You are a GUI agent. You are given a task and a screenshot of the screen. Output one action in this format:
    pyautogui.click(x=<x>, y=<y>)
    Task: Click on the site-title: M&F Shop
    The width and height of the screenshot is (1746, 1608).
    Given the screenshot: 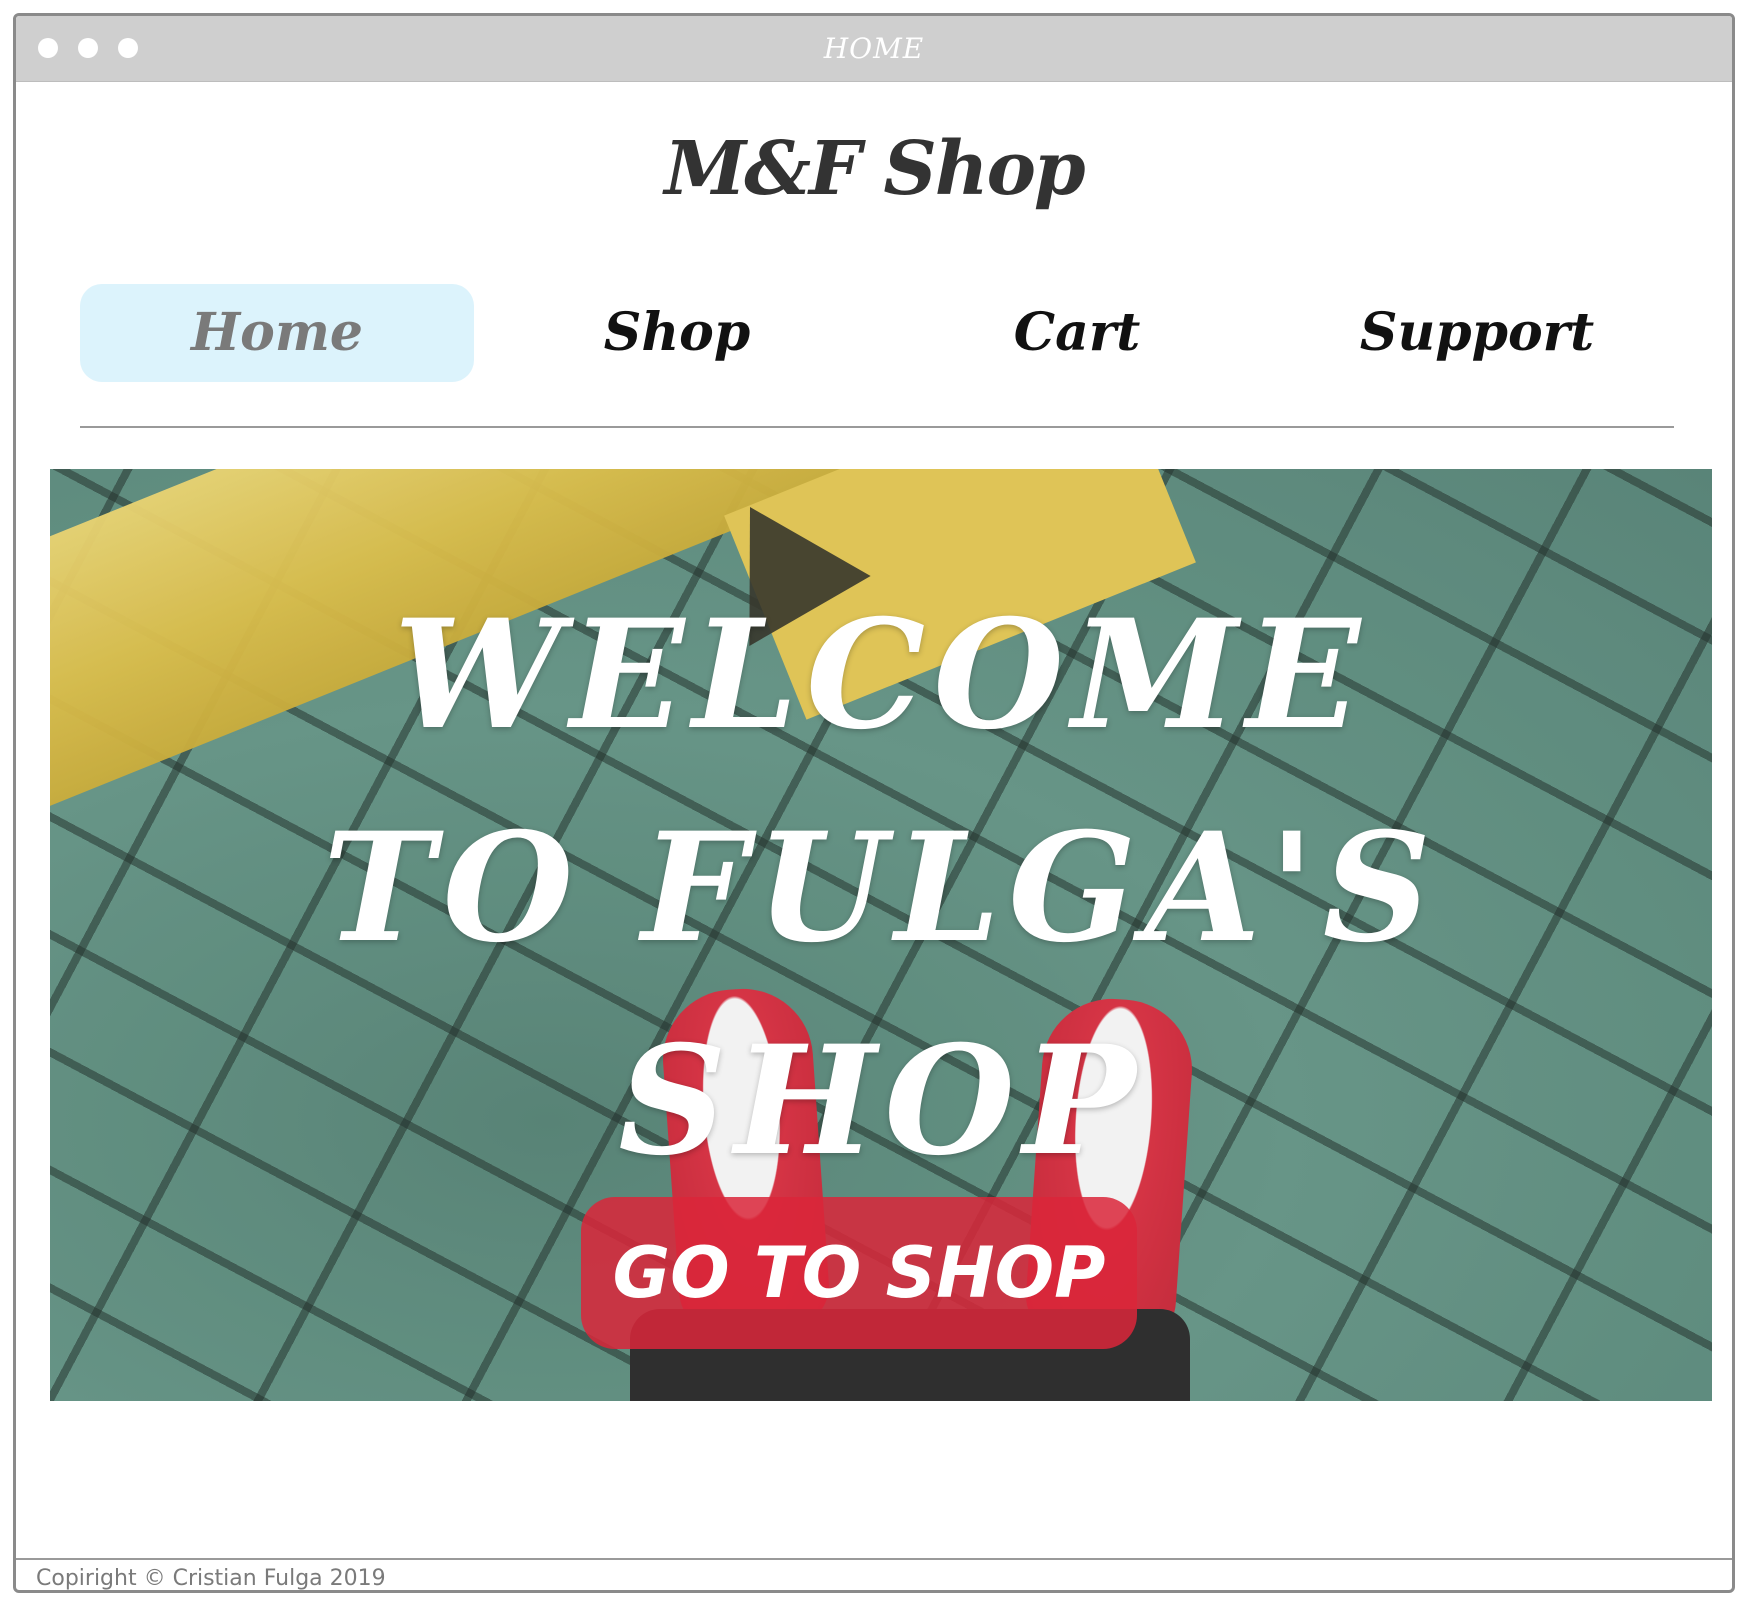 What is the action you would take?
    pyautogui.click(x=874, y=169)
    